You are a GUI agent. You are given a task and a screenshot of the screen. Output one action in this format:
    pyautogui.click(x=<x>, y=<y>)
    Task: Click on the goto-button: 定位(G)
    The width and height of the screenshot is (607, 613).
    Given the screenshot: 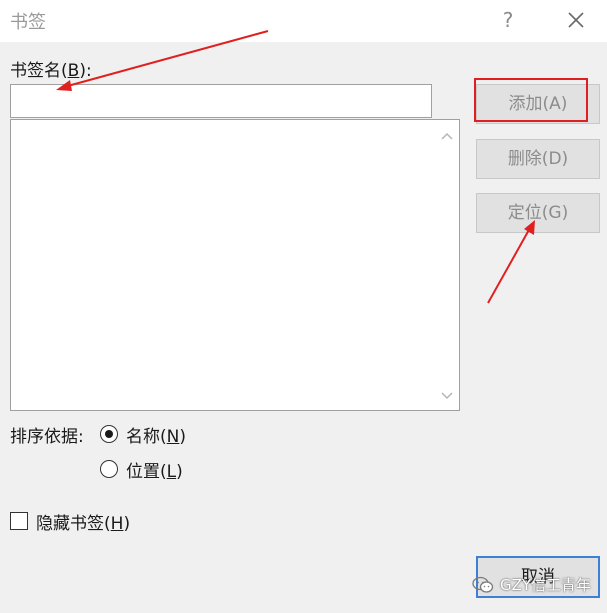 What is the action you would take?
    pyautogui.click(x=538, y=213)
    